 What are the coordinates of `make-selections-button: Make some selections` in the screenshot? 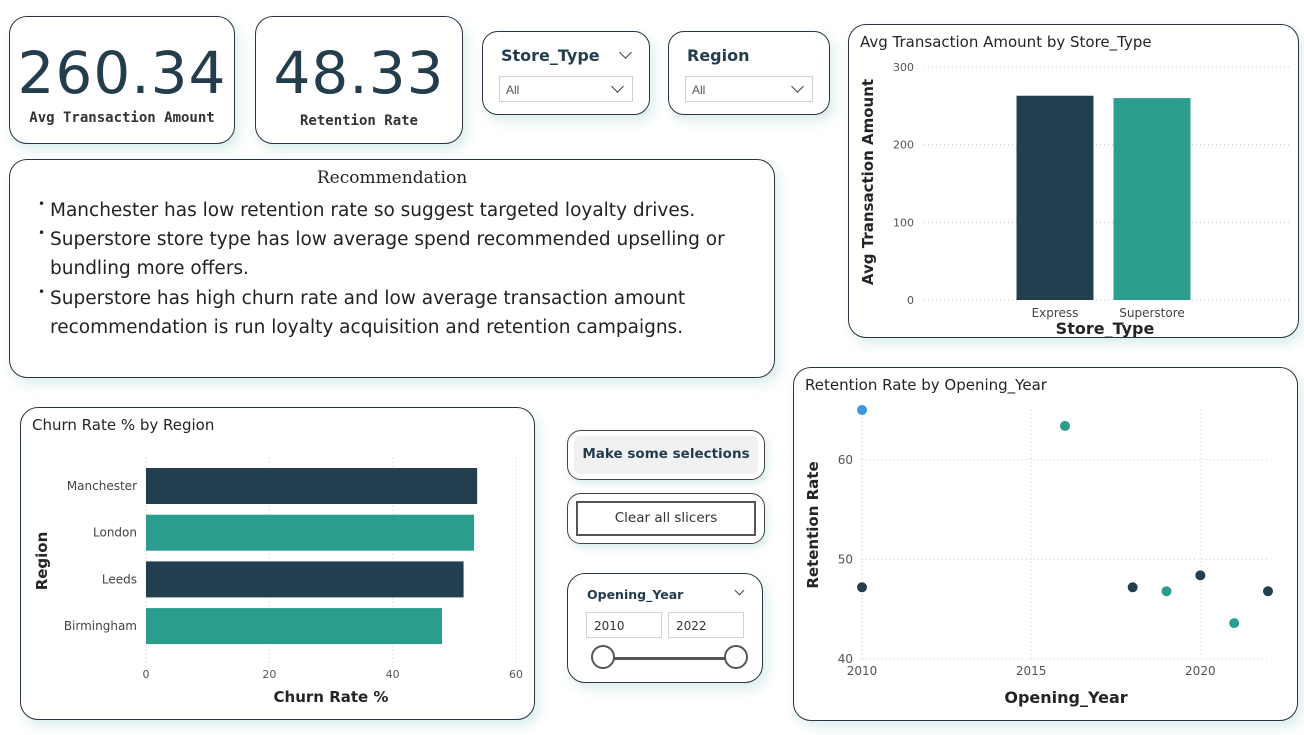 It's located at (666, 455).